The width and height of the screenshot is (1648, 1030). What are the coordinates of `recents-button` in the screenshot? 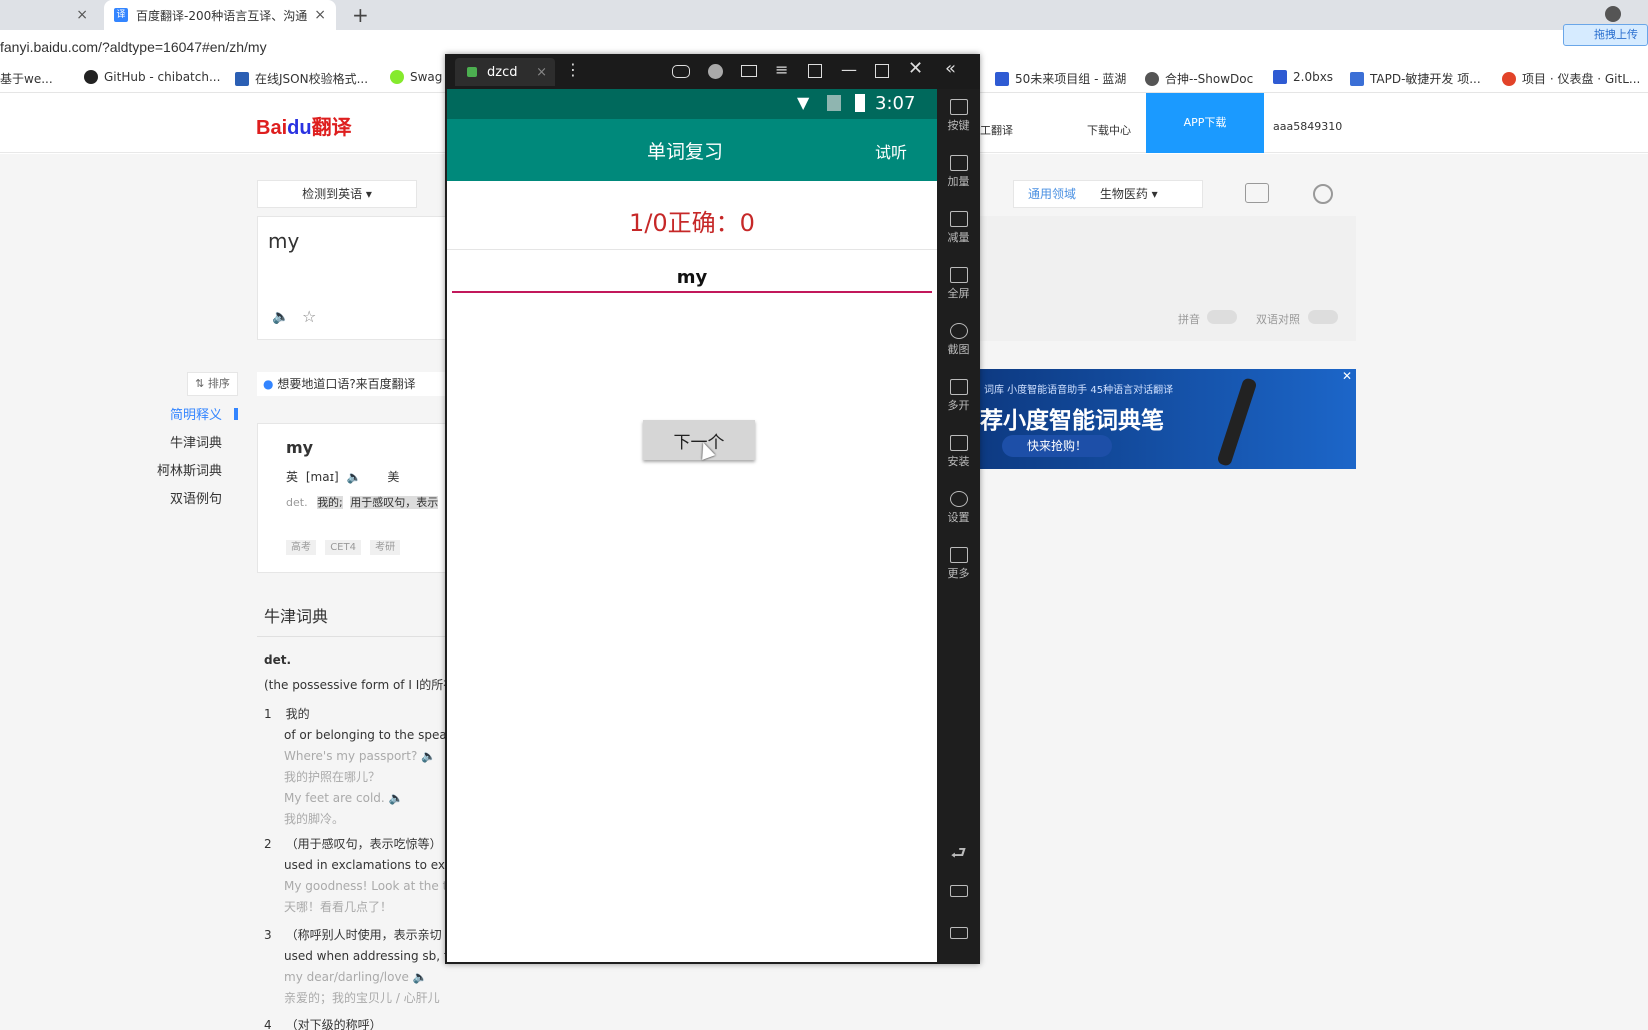 It's located at (958, 934).